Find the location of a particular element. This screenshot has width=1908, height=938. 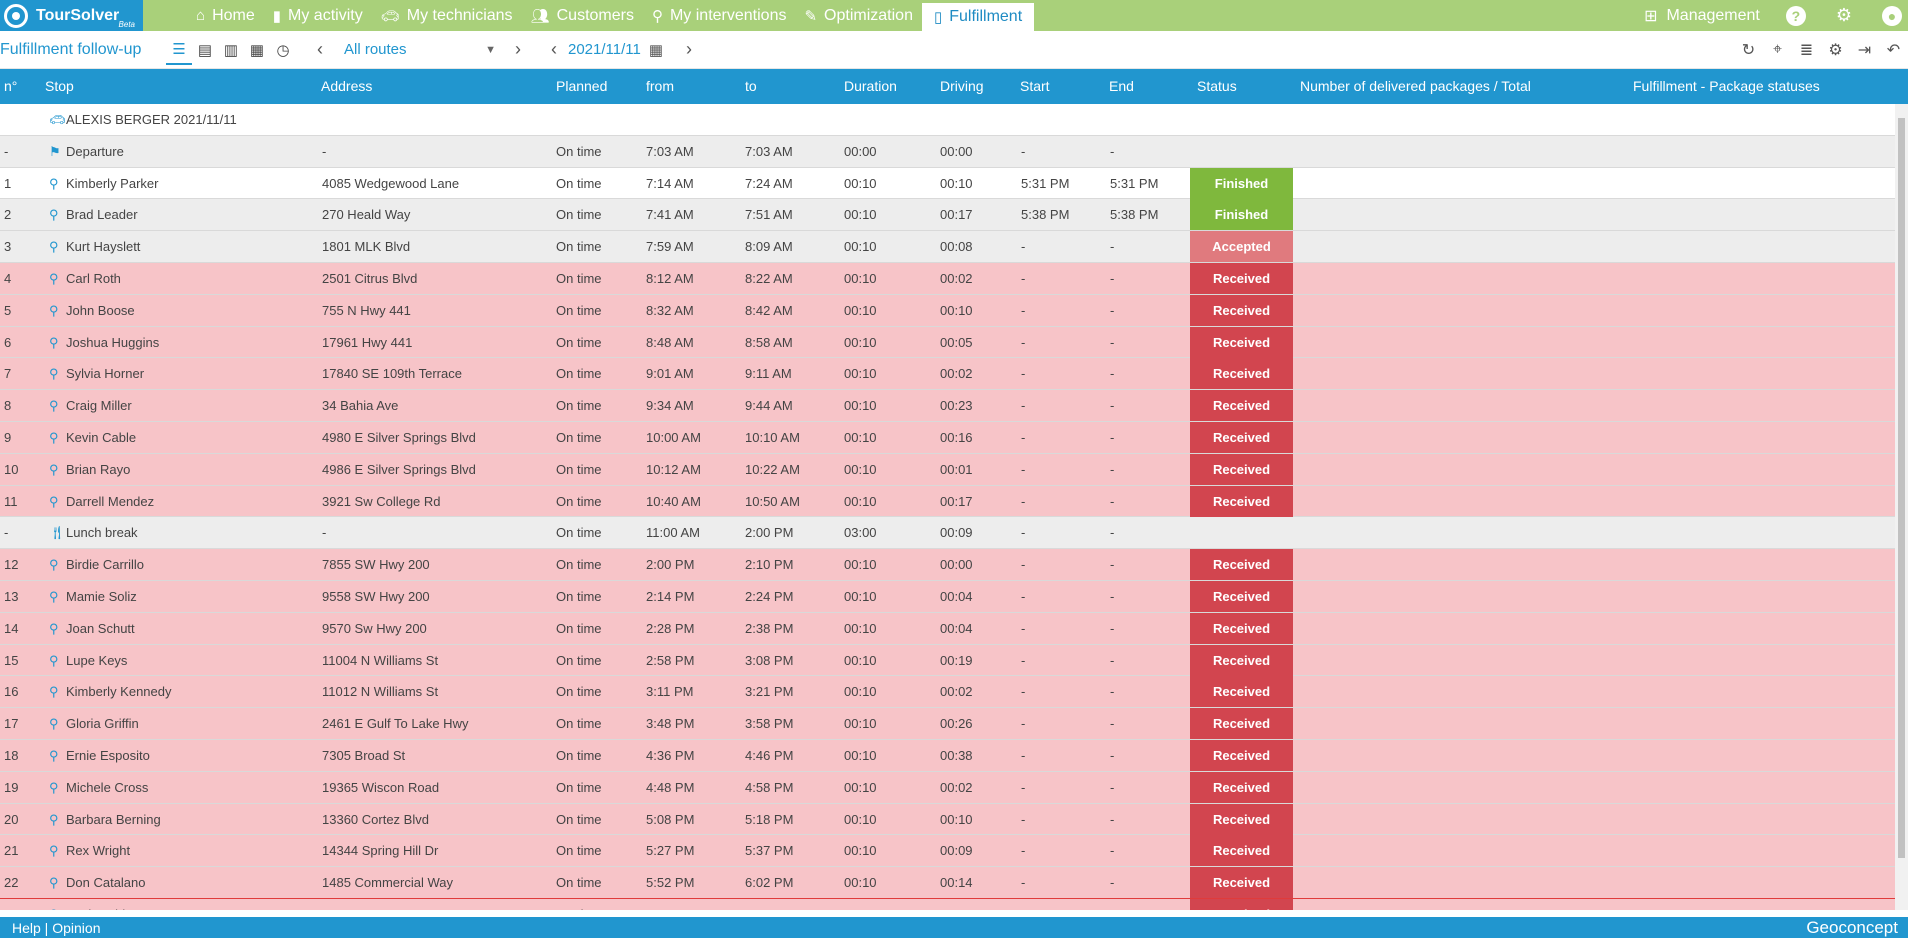

cell-n: 4 is located at coordinates (8, 278).